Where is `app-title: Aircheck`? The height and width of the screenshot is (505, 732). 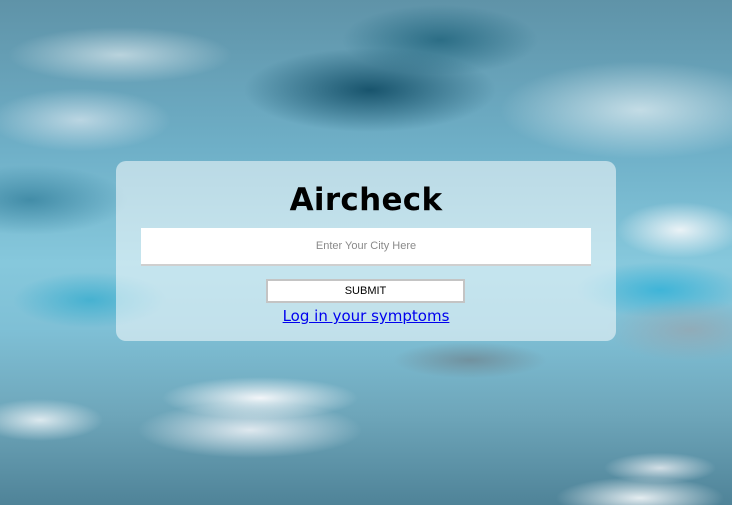 app-title: Aircheck is located at coordinates (366, 200).